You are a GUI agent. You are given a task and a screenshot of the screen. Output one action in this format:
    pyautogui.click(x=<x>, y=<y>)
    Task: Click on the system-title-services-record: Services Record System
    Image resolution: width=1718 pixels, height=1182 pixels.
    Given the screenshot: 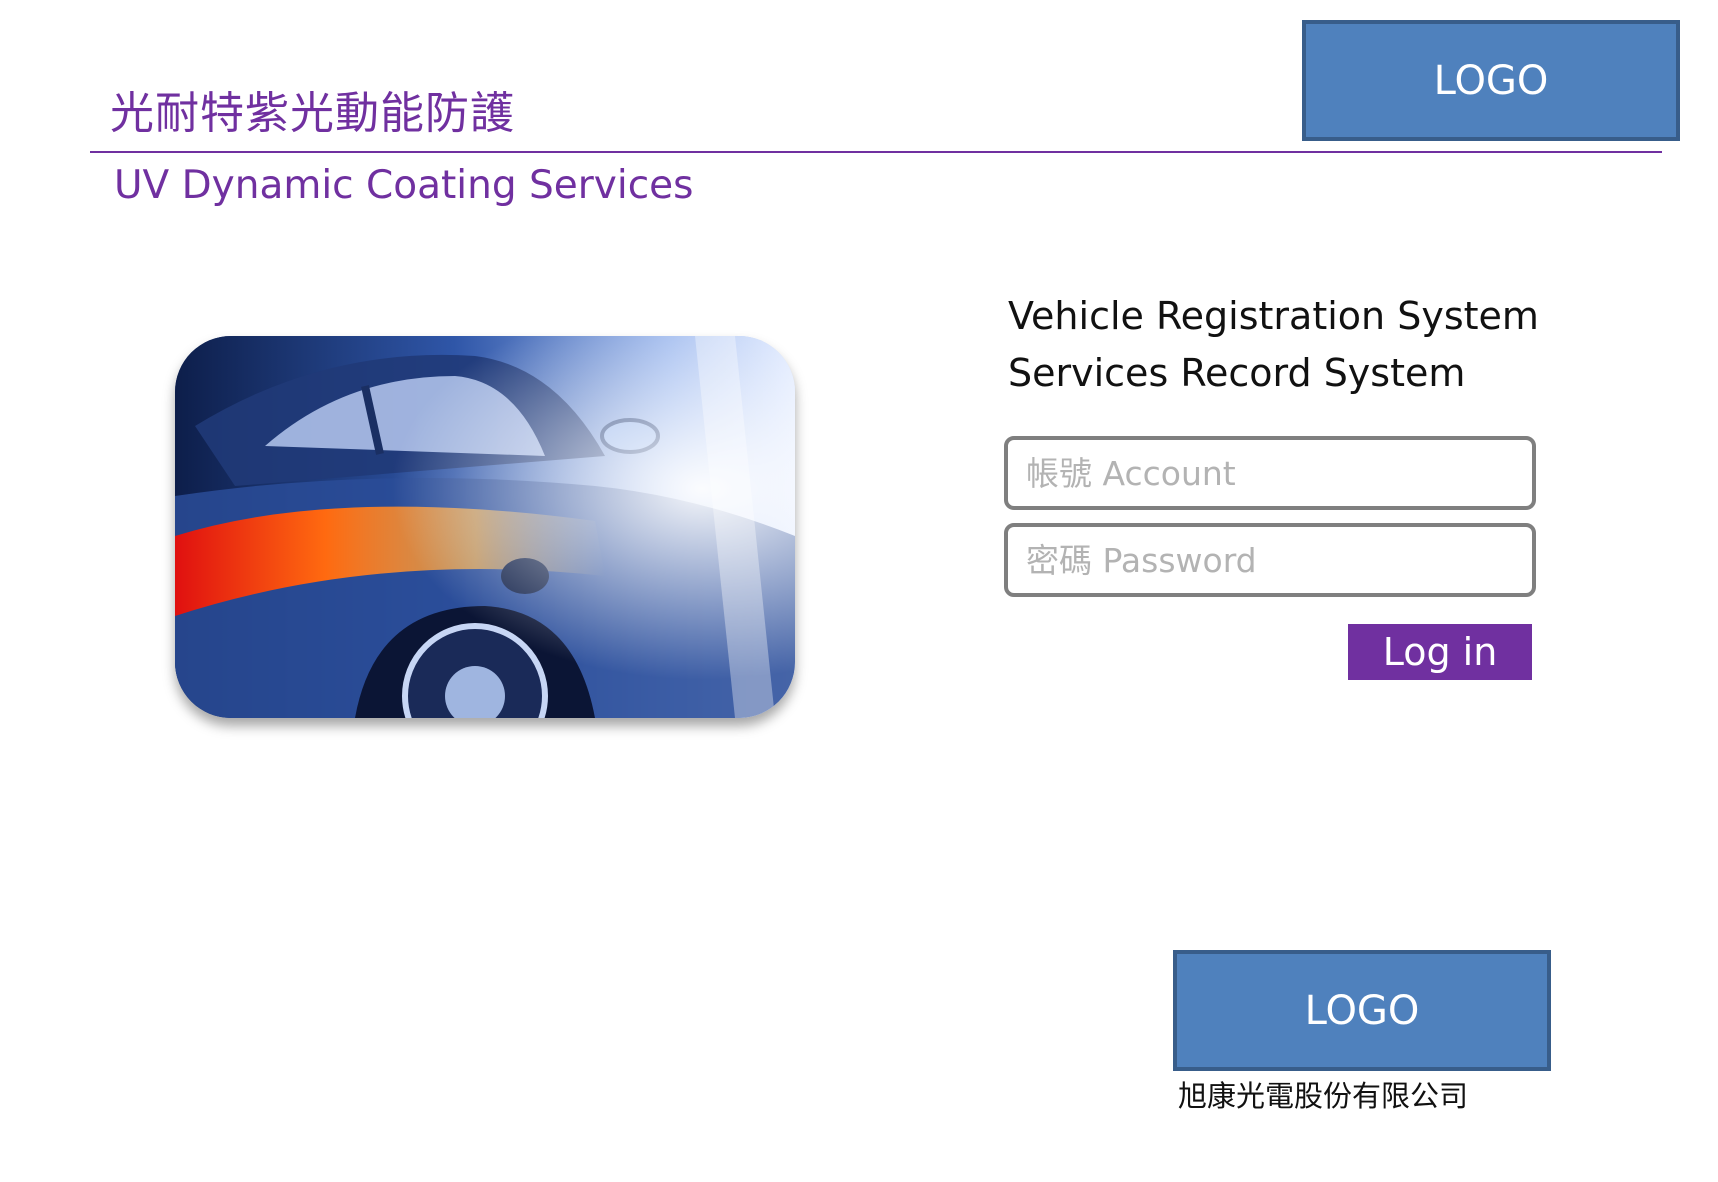 What is the action you would take?
    pyautogui.click(x=1237, y=373)
    